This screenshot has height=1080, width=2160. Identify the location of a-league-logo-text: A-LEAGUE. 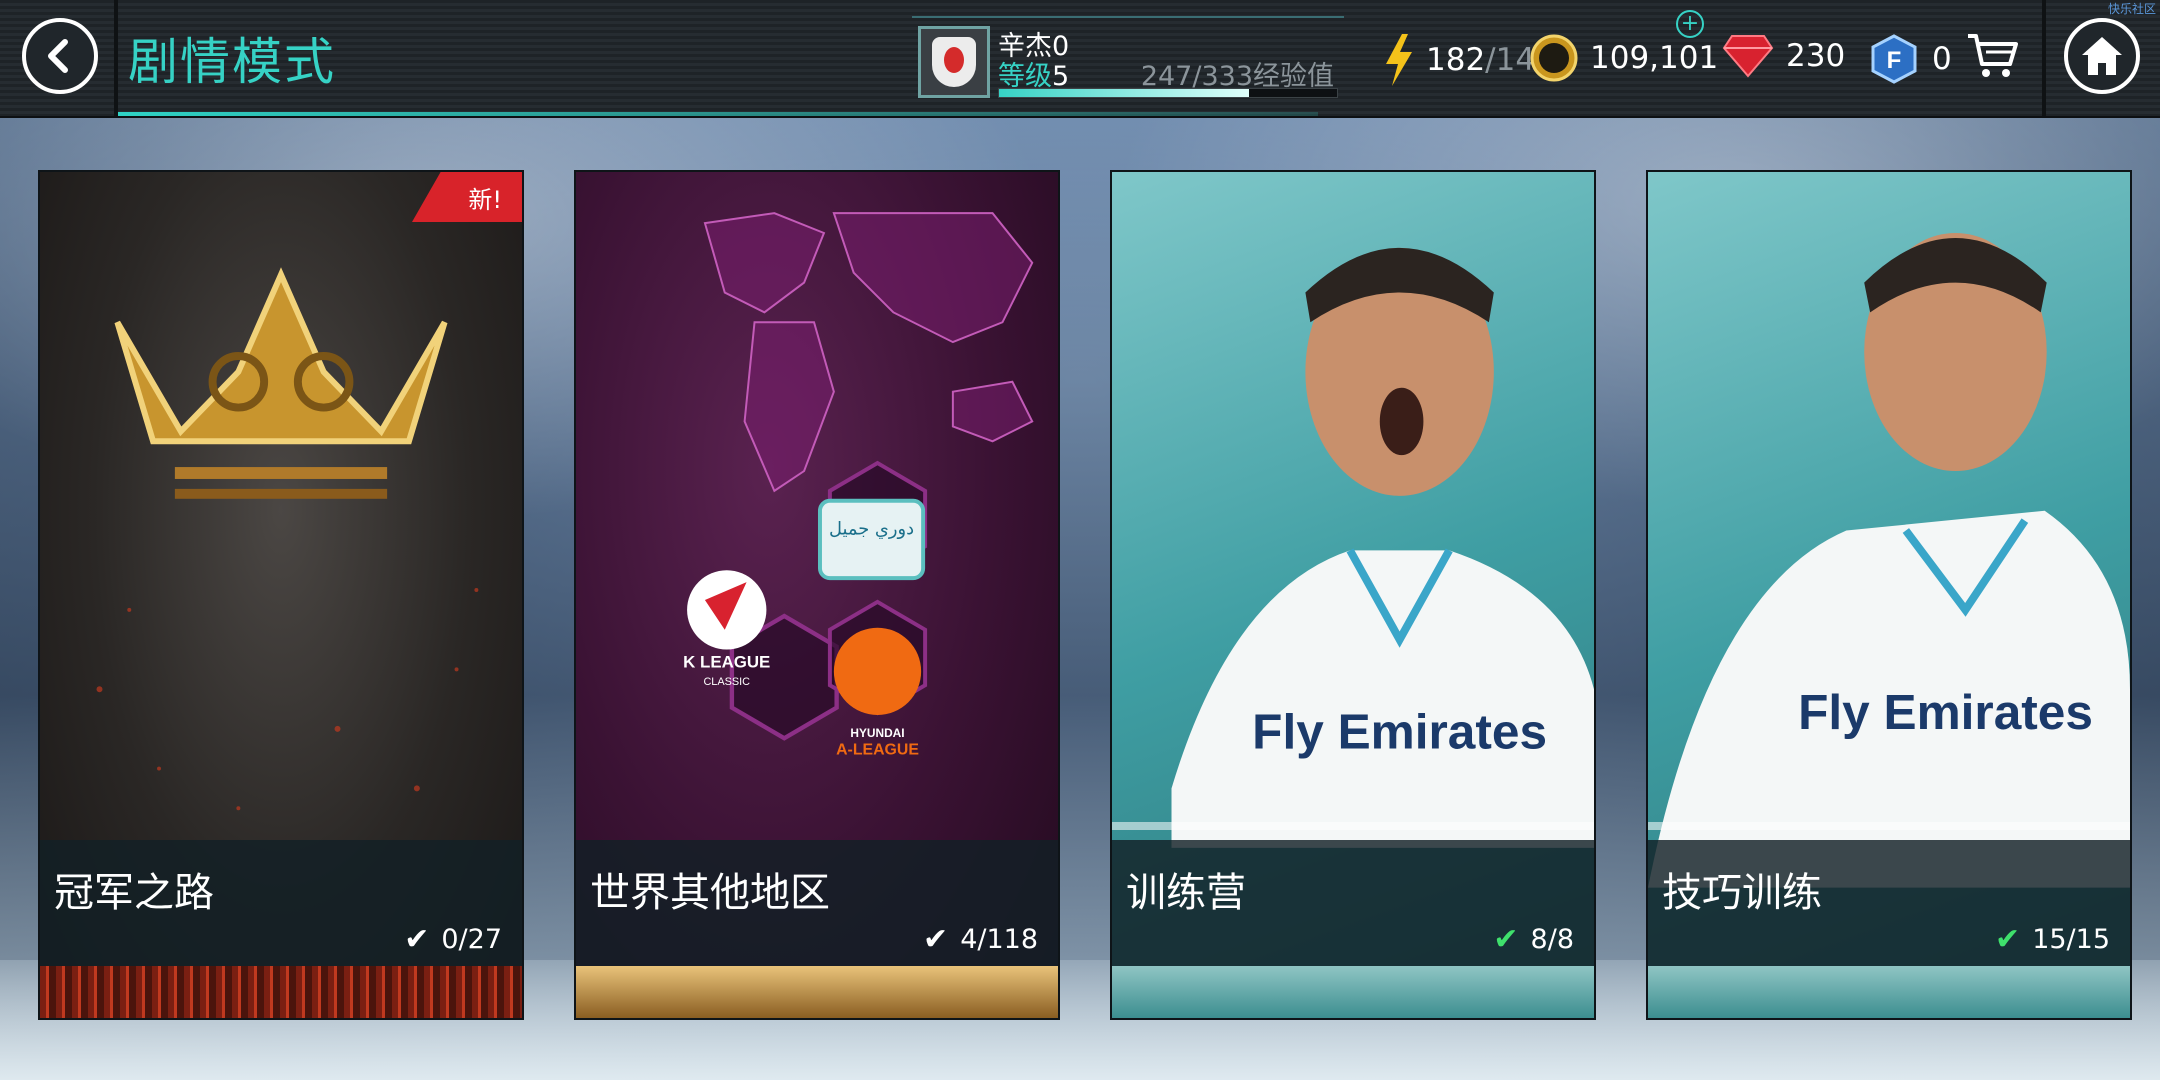
(877, 750).